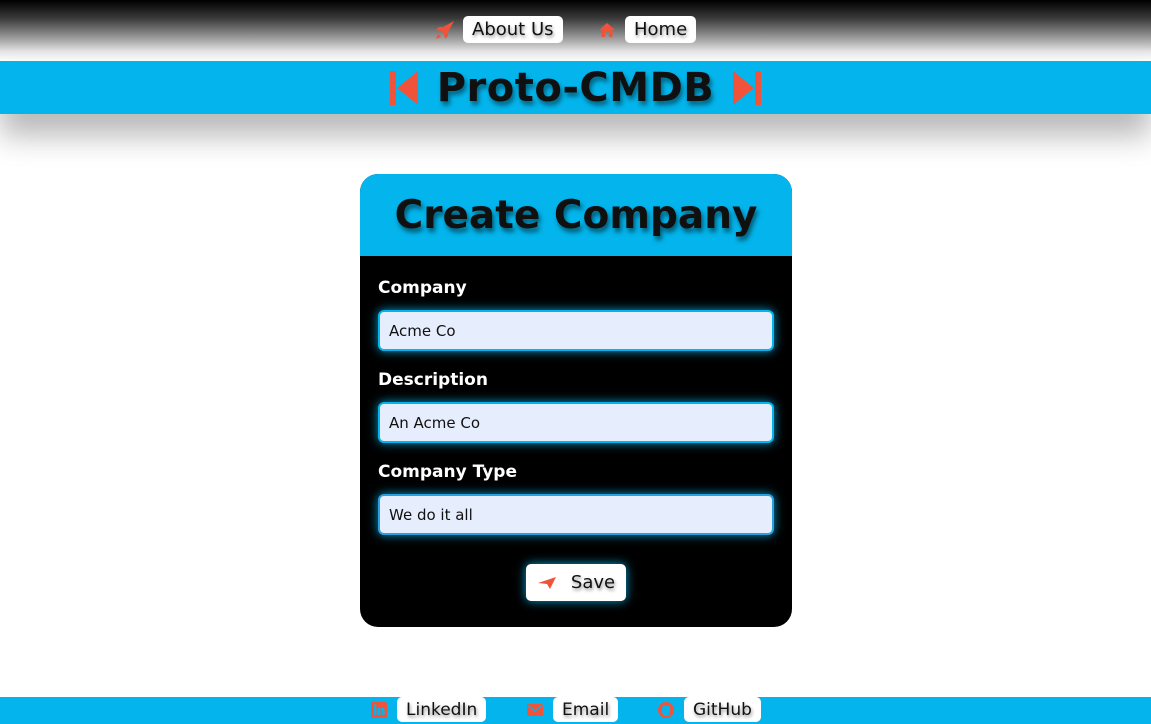 Image resolution: width=1151 pixels, height=724 pixels. I want to click on paper-plane-icon, so click(547, 583).